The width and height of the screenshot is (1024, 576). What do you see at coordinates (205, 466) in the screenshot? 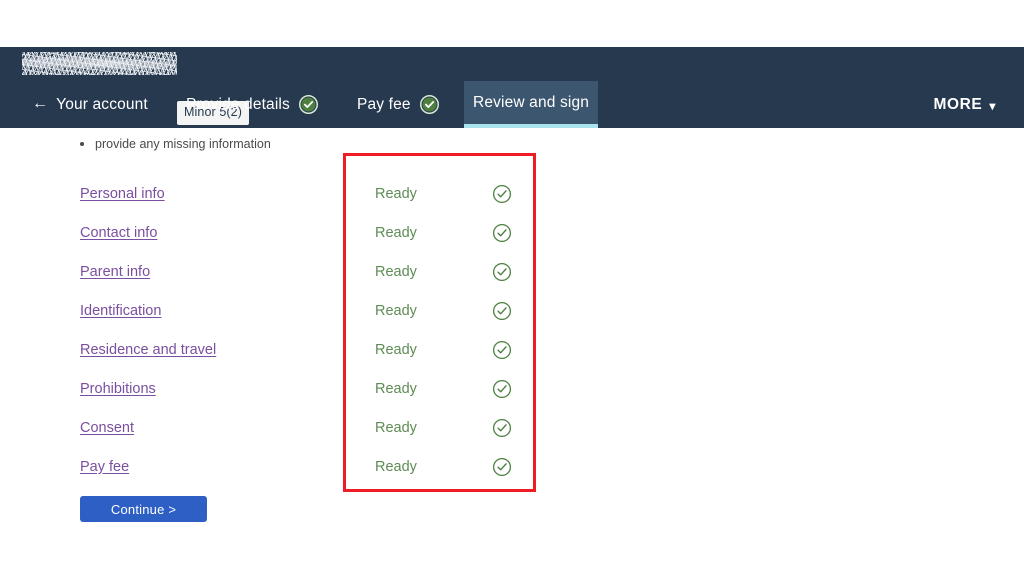
I see `list-item: Pay fee` at bounding box center [205, 466].